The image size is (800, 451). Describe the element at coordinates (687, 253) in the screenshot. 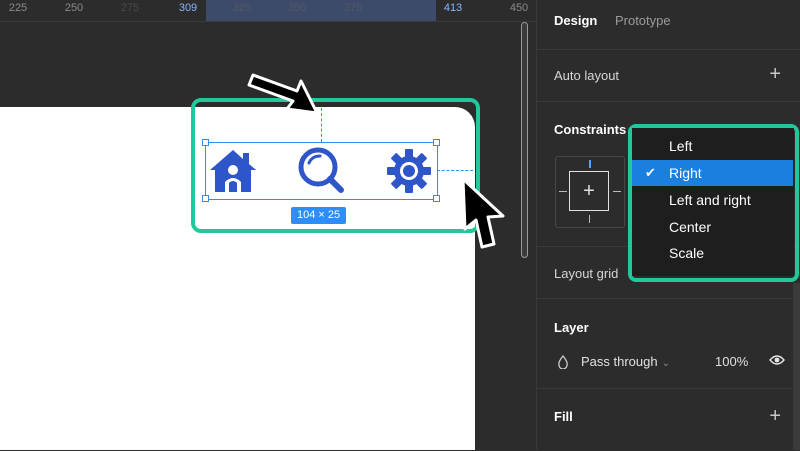

I see `menu-item-label: Scale` at that location.